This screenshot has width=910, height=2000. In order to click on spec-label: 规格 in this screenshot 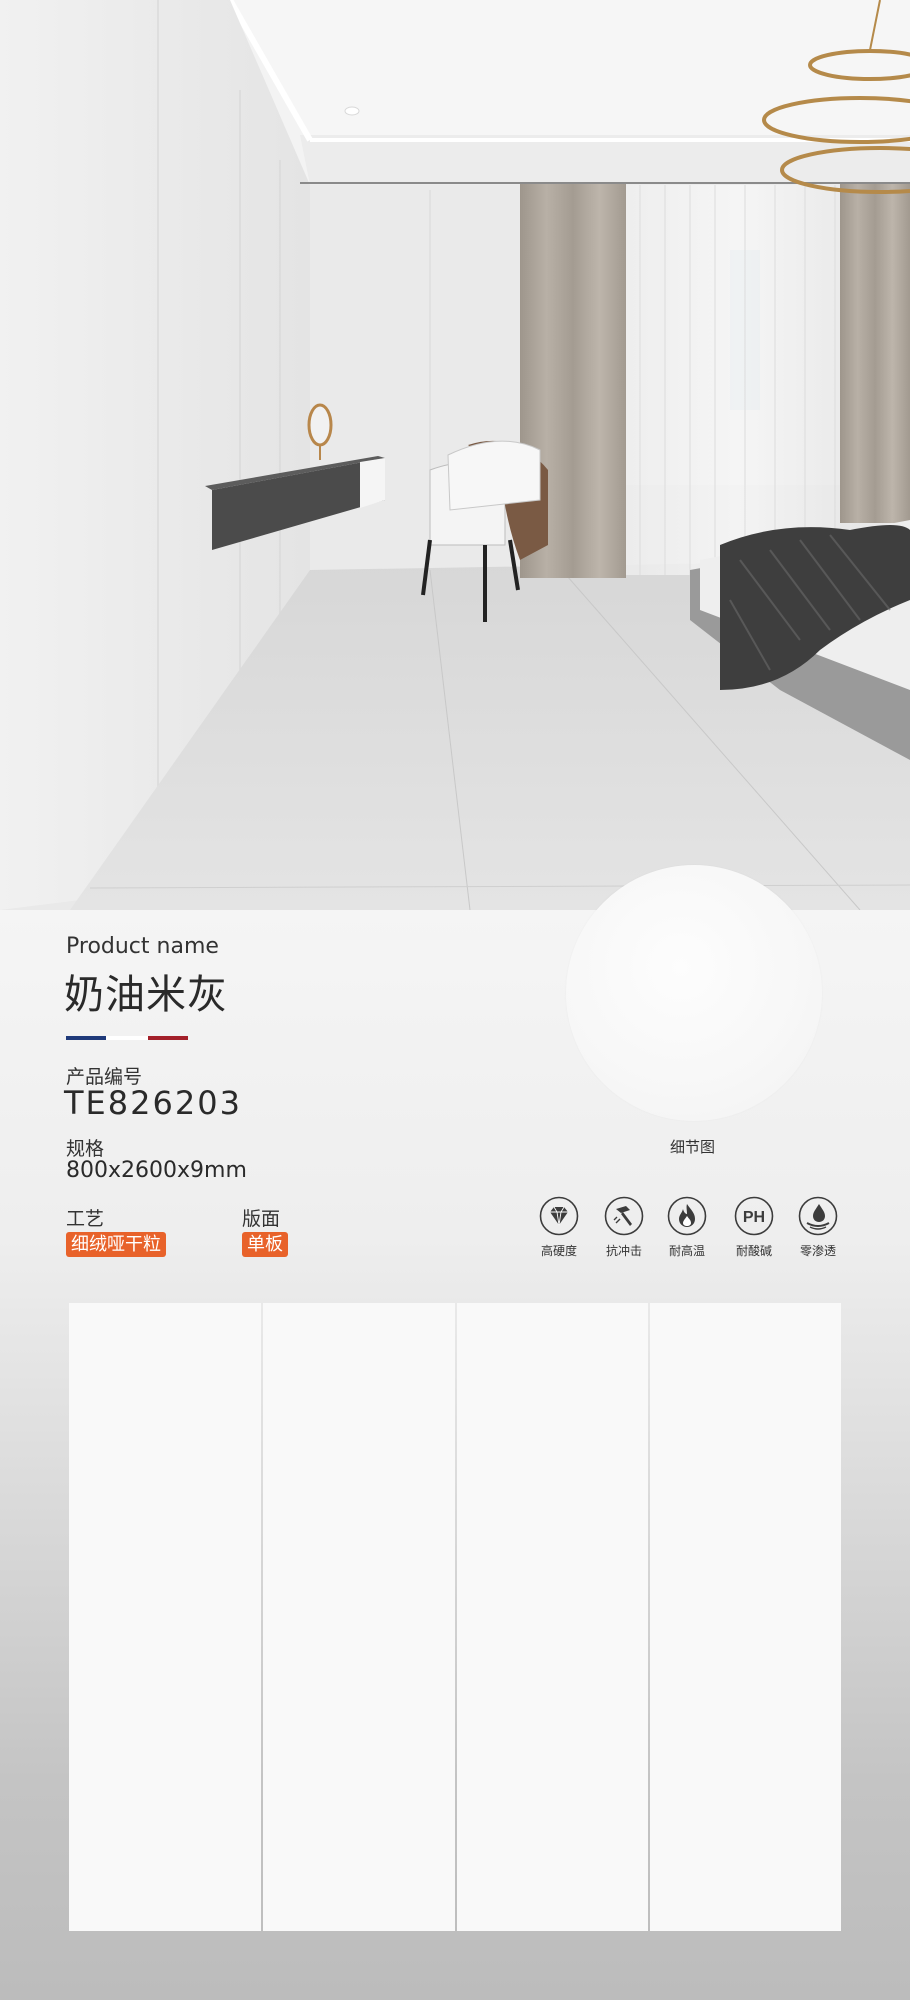, I will do `click(85, 1149)`.